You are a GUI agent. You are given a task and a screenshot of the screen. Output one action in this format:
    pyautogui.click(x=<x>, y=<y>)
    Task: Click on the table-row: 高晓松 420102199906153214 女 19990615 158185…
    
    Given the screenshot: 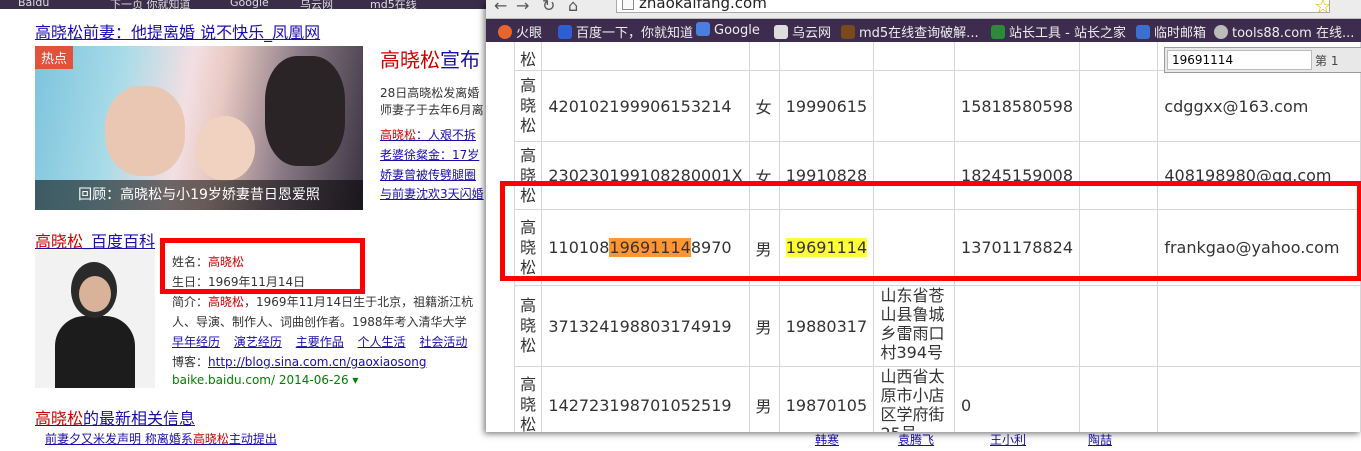 What is the action you would take?
    pyautogui.click(x=937, y=106)
    